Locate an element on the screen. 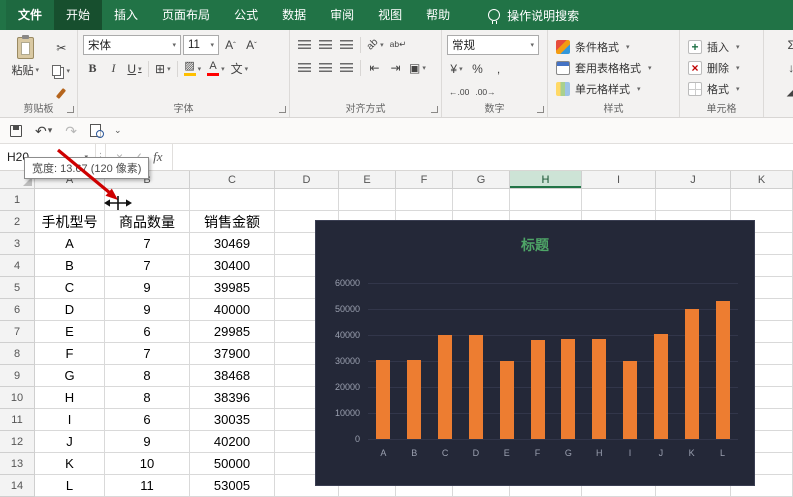 This screenshot has width=793, height=497. accounting-format-button: ¥ ▾ is located at coordinates (456, 68).